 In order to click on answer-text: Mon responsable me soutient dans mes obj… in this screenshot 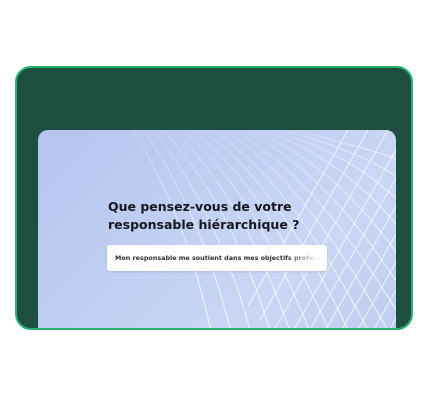, I will do `click(218, 258)`.